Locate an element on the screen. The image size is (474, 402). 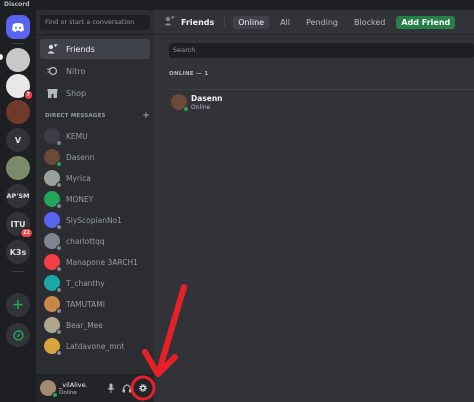
tab-all: All is located at coordinates (285, 22).